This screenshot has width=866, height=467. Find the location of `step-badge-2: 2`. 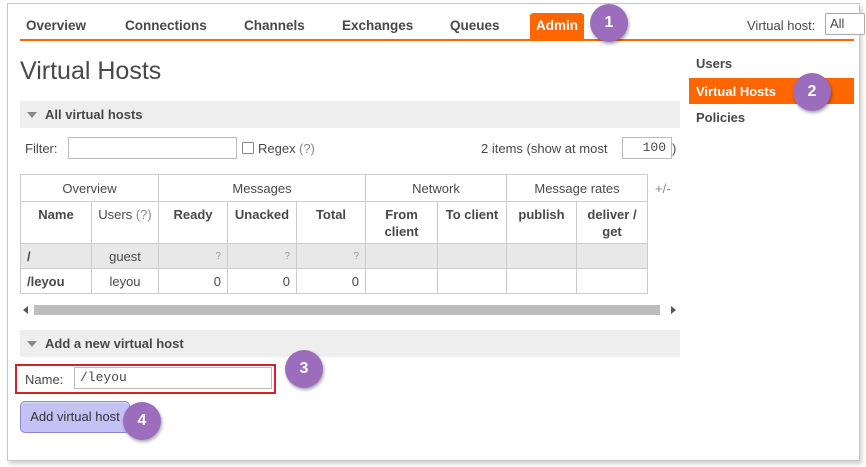

step-badge-2: 2 is located at coordinates (812, 92).